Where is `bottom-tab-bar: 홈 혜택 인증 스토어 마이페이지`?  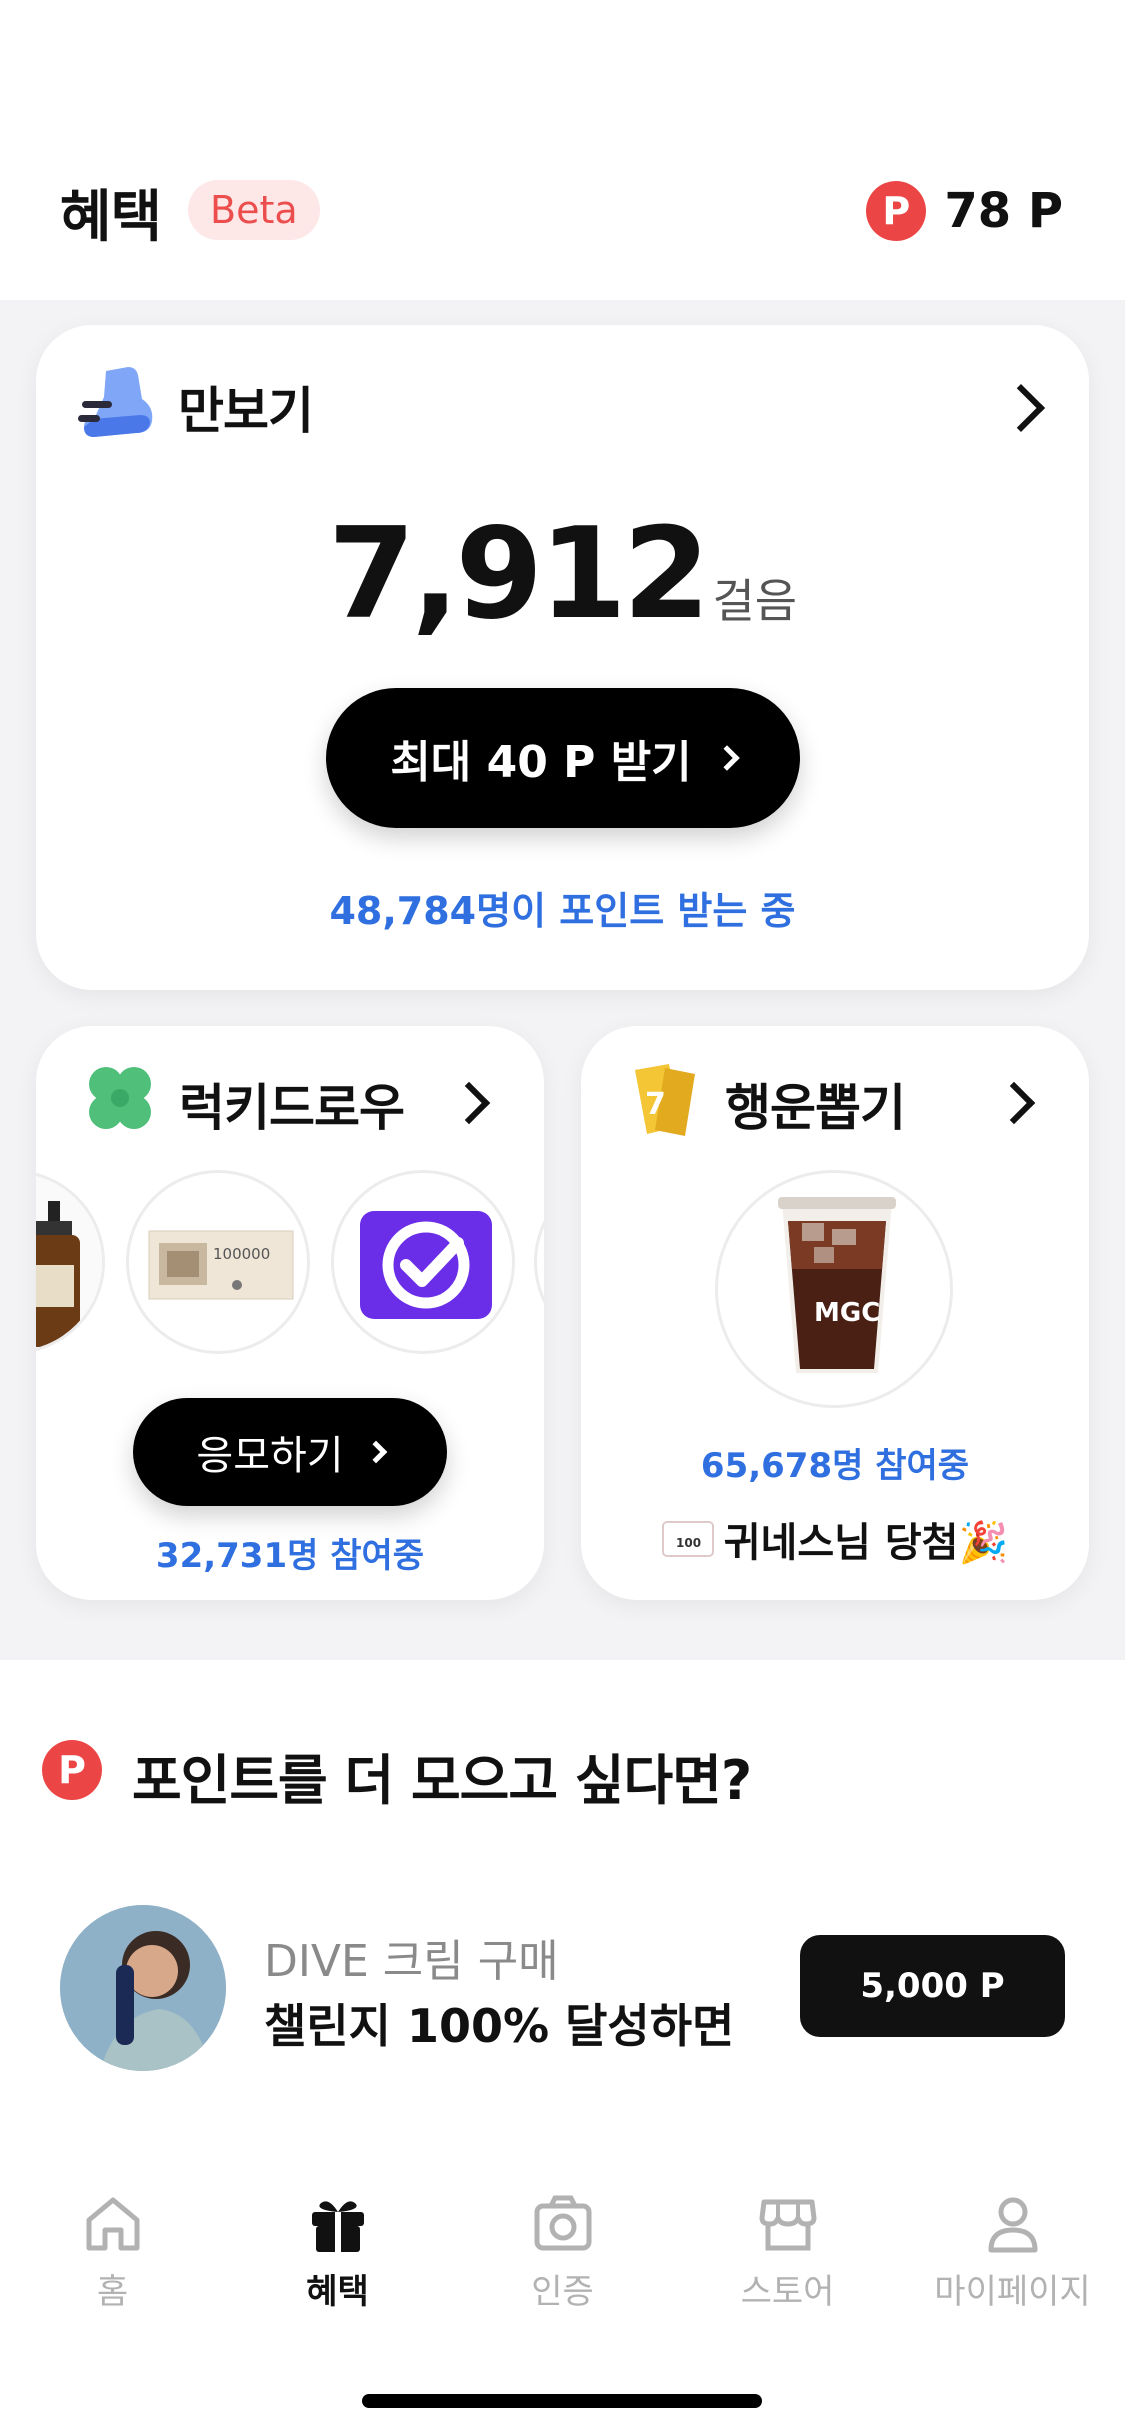 bottom-tab-bar: 홈 혜택 인증 스토어 마이페이지 is located at coordinates (562, 2236).